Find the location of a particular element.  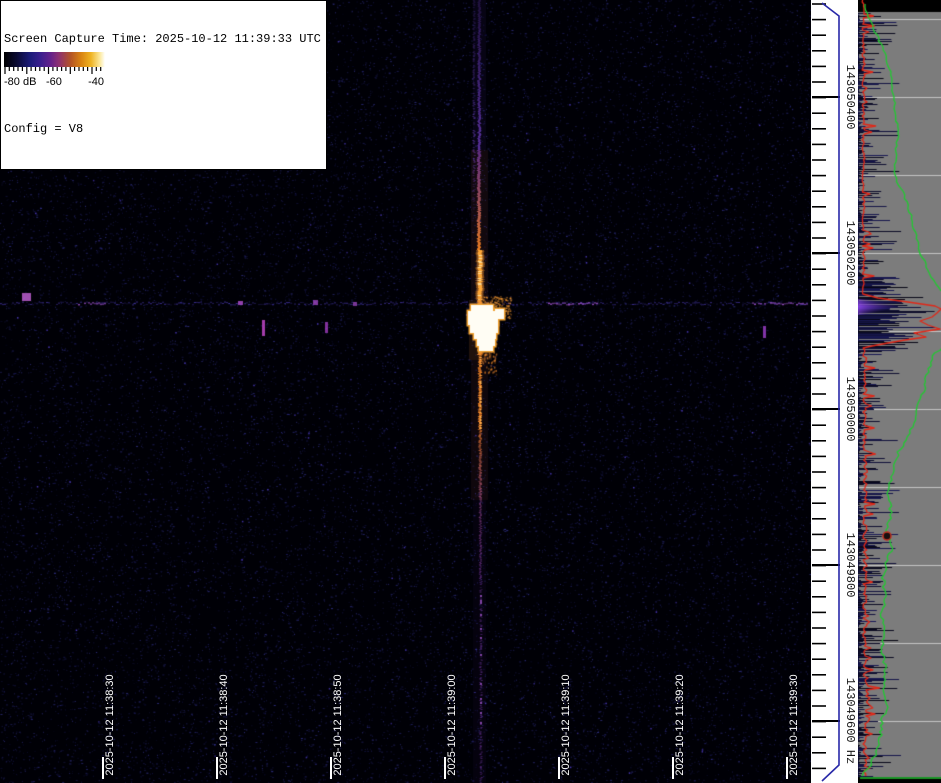

time-label: 2025-10-12 11:38:50 is located at coordinates (338, 725).